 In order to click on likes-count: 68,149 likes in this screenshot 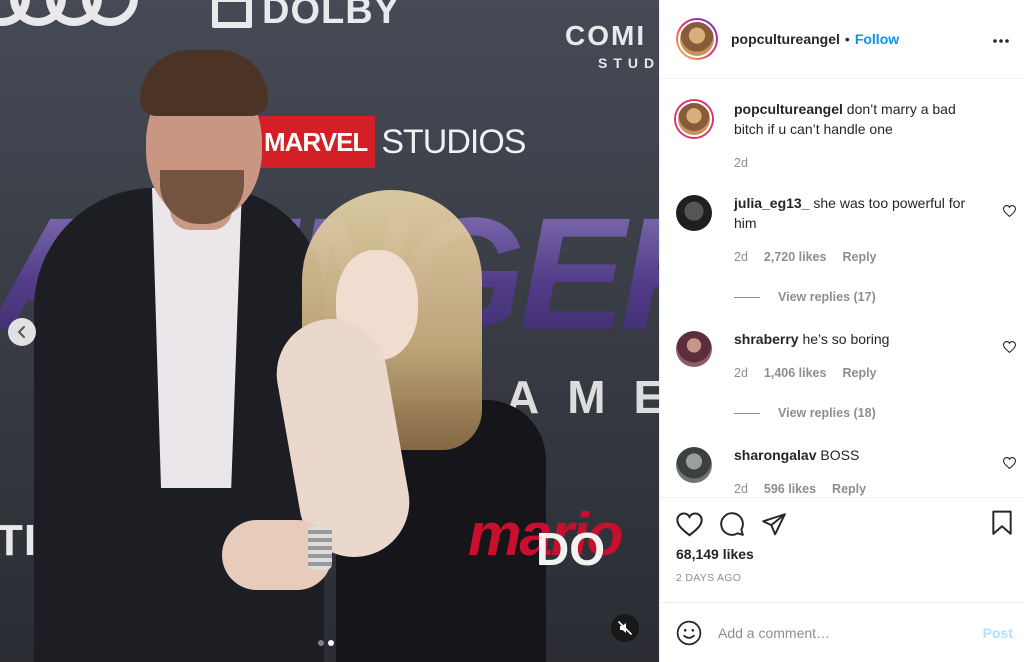, I will do `click(842, 554)`.